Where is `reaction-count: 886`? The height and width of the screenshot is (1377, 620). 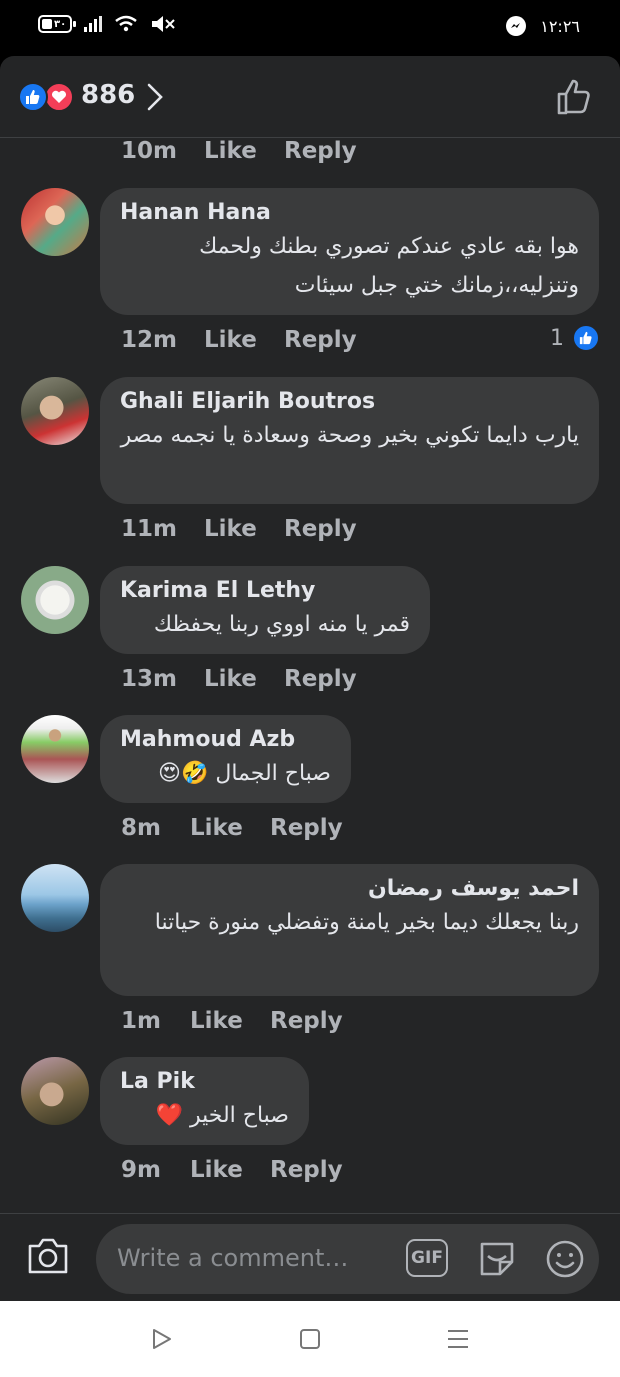 reaction-count: 886 is located at coordinates (108, 95).